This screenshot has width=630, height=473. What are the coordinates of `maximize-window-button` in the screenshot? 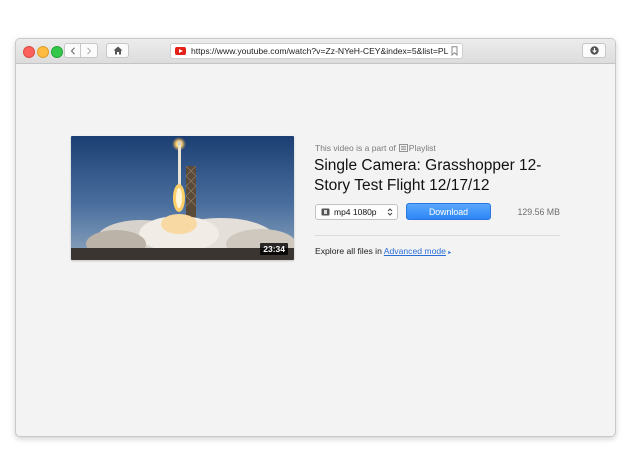 It's located at (57, 52).